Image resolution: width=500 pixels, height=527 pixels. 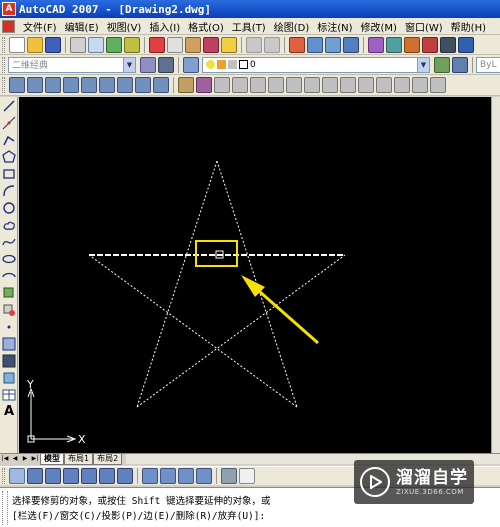 I want to click on properties-icon, so click(x=376, y=44).